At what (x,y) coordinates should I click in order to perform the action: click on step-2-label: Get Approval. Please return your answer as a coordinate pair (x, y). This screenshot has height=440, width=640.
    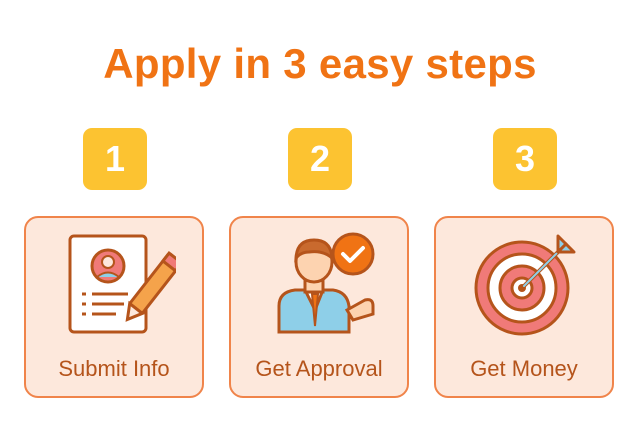
    Looking at the image, I should click on (319, 368).